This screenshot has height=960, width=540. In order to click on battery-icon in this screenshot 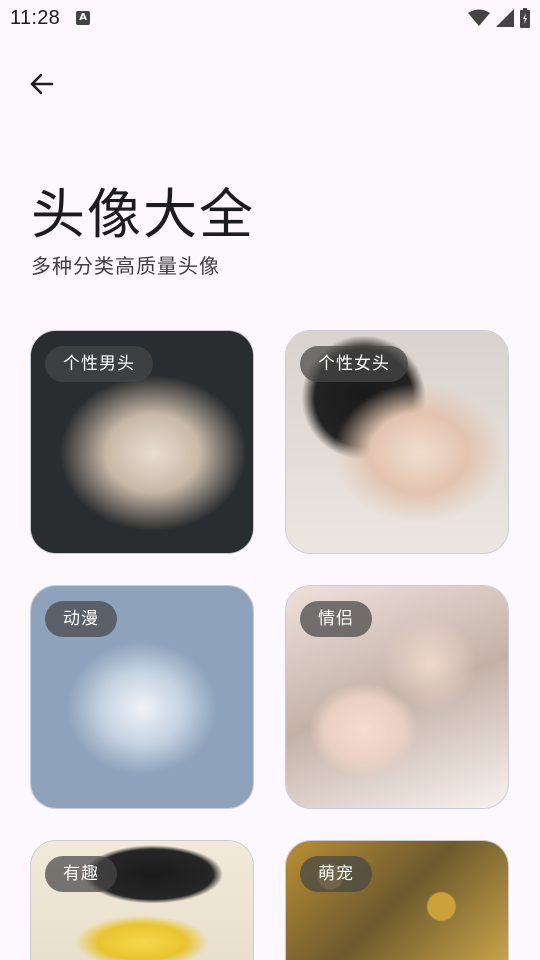, I will do `click(525, 18)`.